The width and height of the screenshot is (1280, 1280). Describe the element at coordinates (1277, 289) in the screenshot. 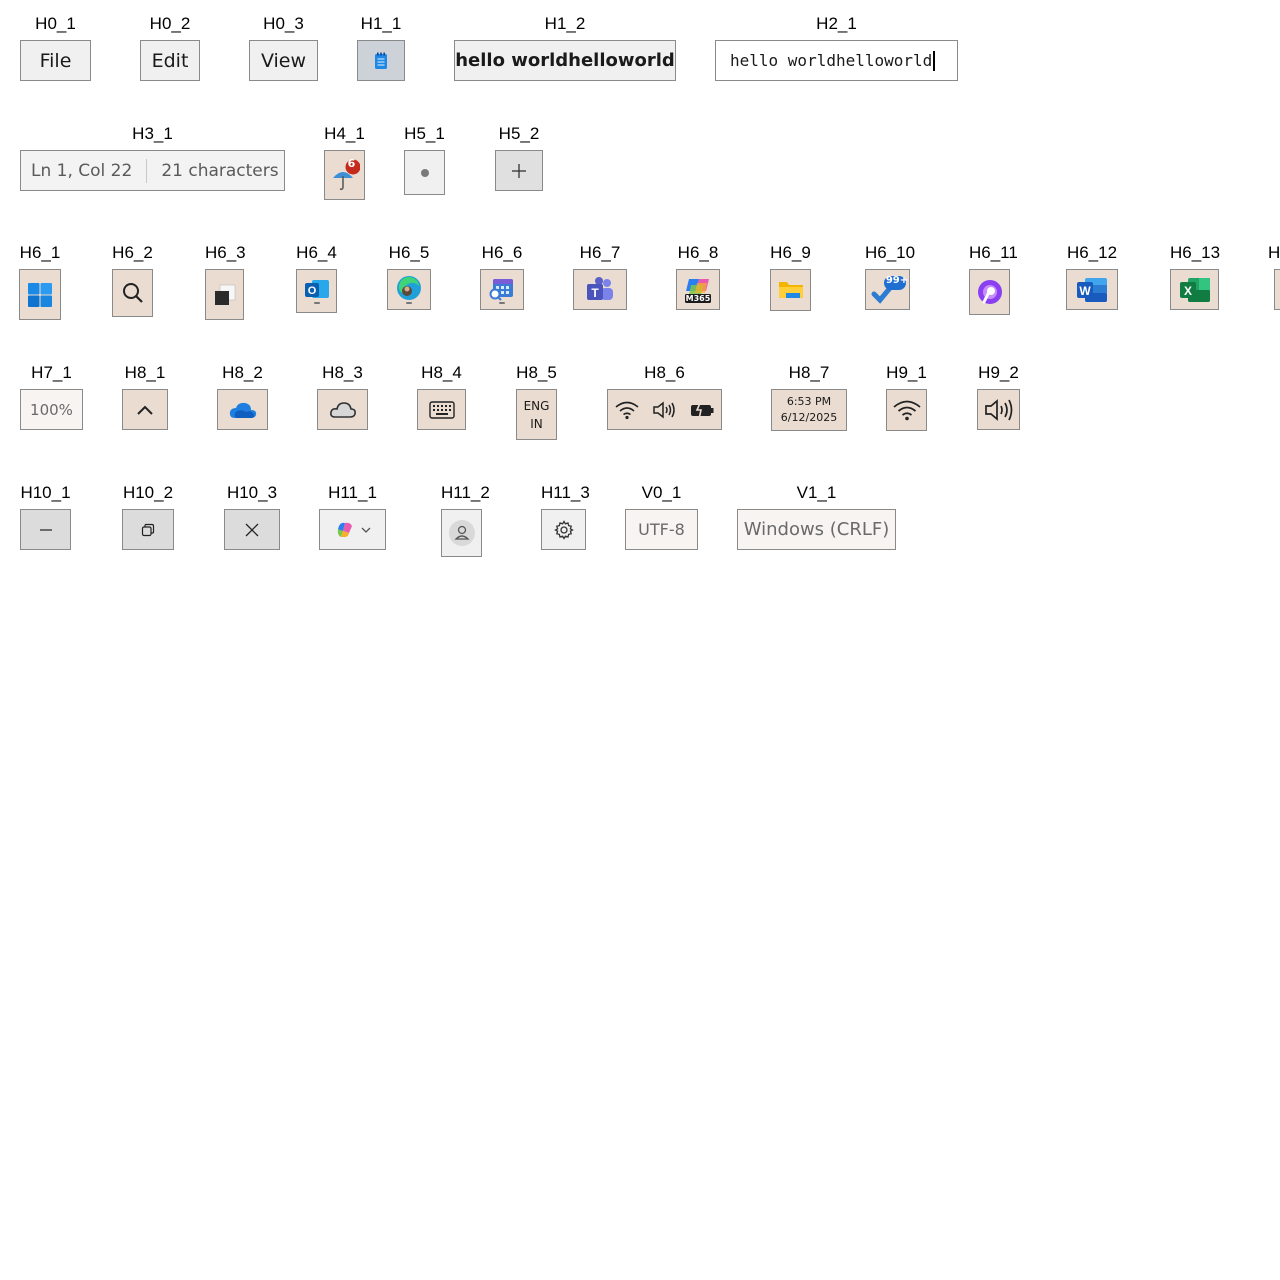

I see `partial-taskbar-item` at that location.